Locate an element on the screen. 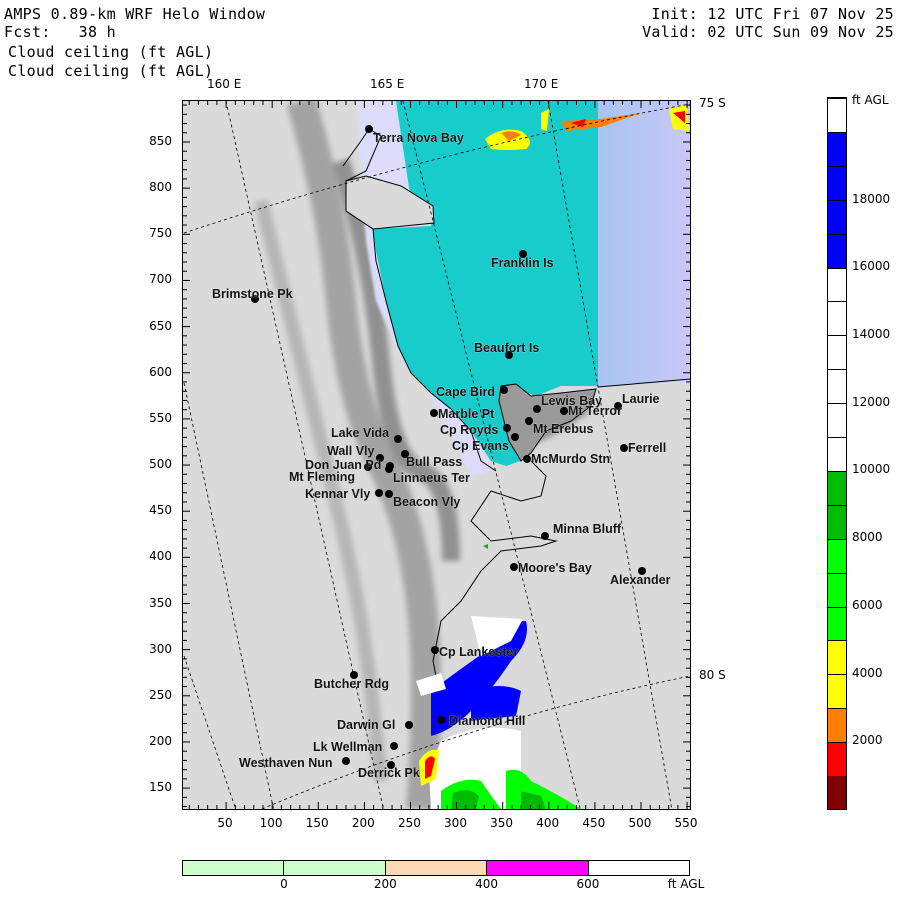 The height and width of the screenshot is (900, 900). station-marker-linnaeus-ter is located at coordinates (389, 469).